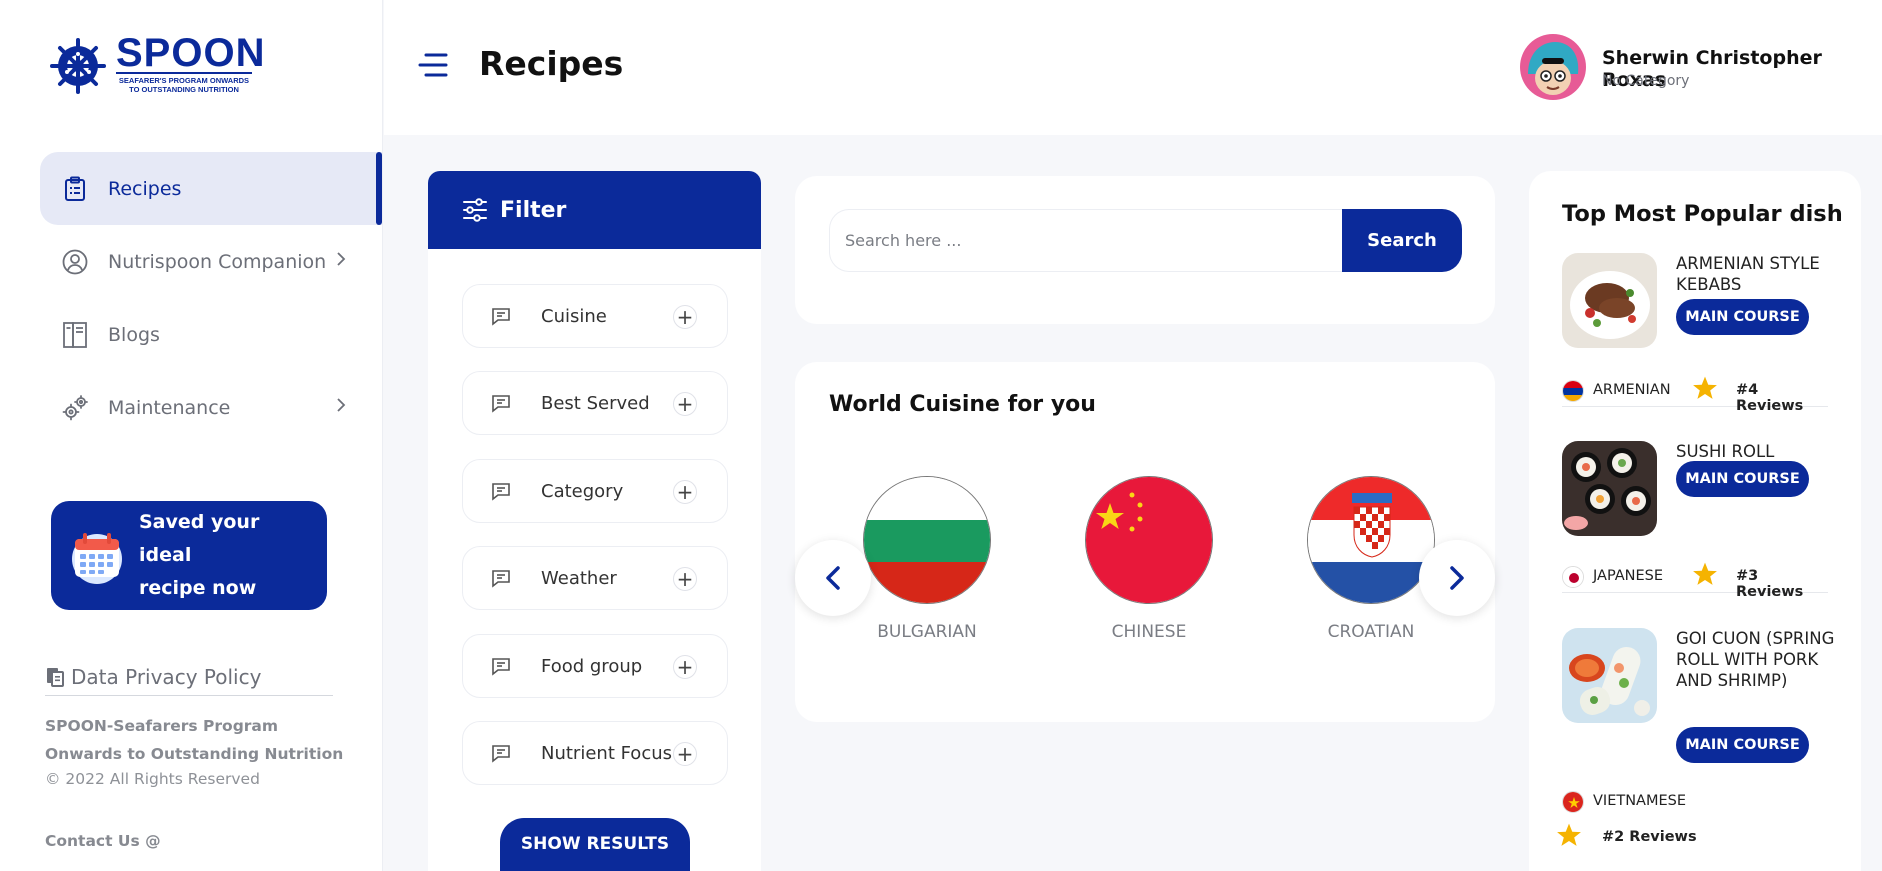  What do you see at coordinates (1702, 214) in the screenshot?
I see `popular-title: Top Most Popular dish` at bounding box center [1702, 214].